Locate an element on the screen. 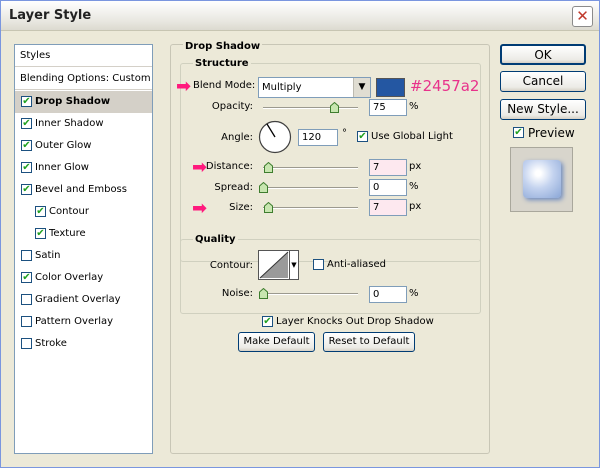  style-item-label: Outer Glow is located at coordinates (63, 145).